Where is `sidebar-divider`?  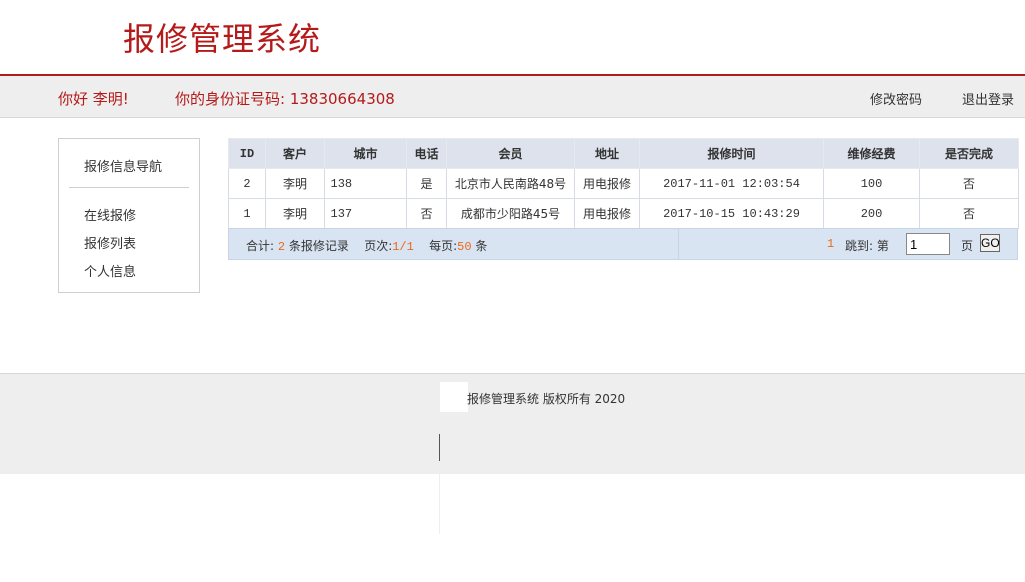 sidebar-divider is located at coordinates (129, 187).